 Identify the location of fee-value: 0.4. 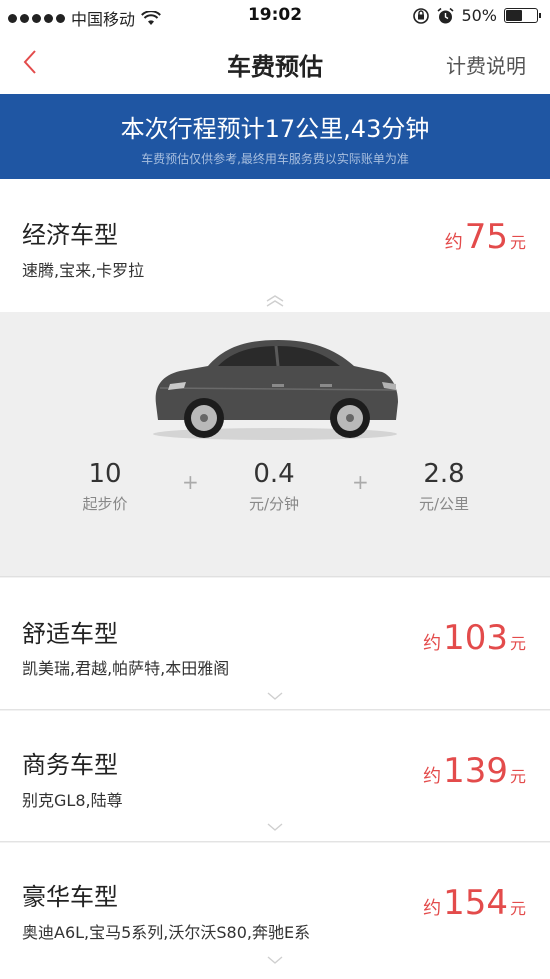
(274, 474).